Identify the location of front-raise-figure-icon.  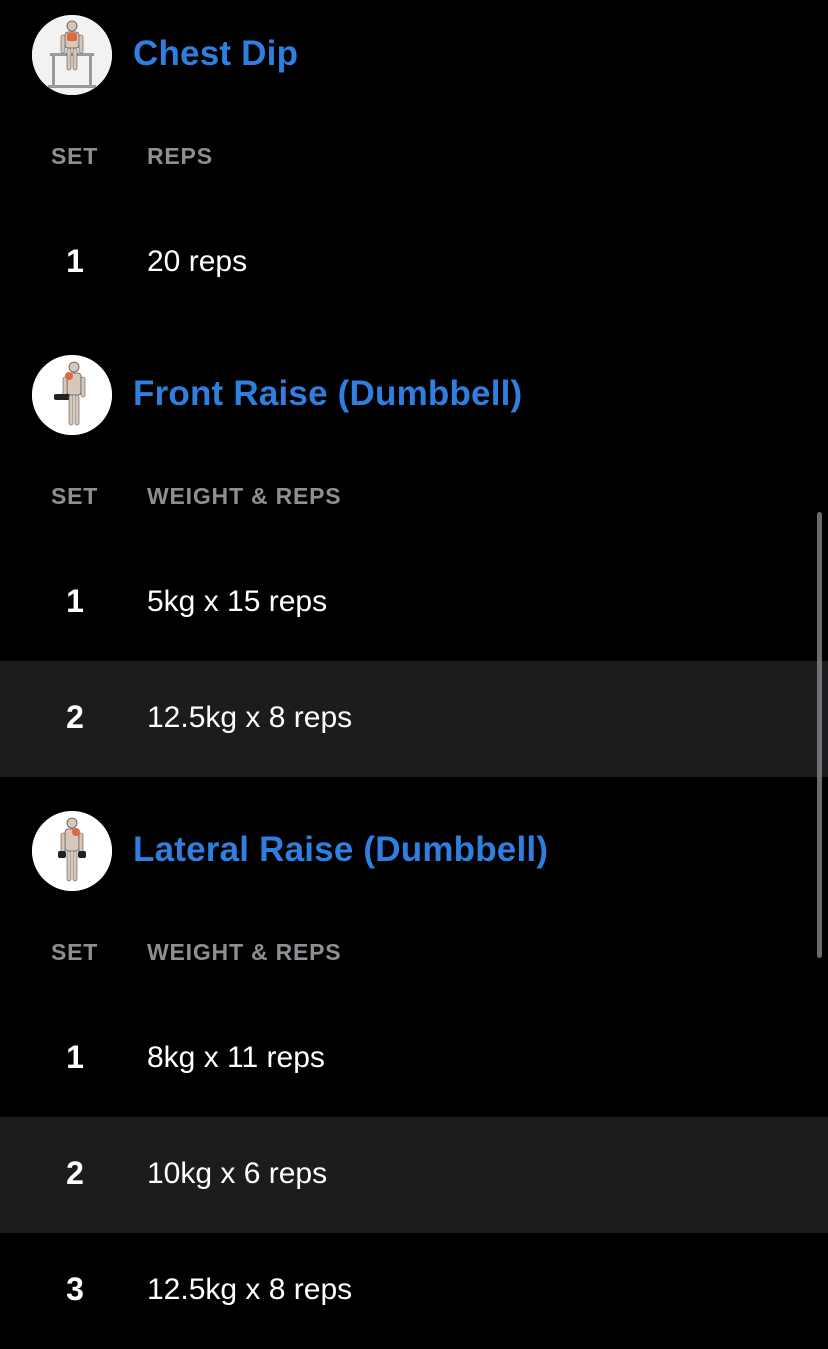
(72, 395).